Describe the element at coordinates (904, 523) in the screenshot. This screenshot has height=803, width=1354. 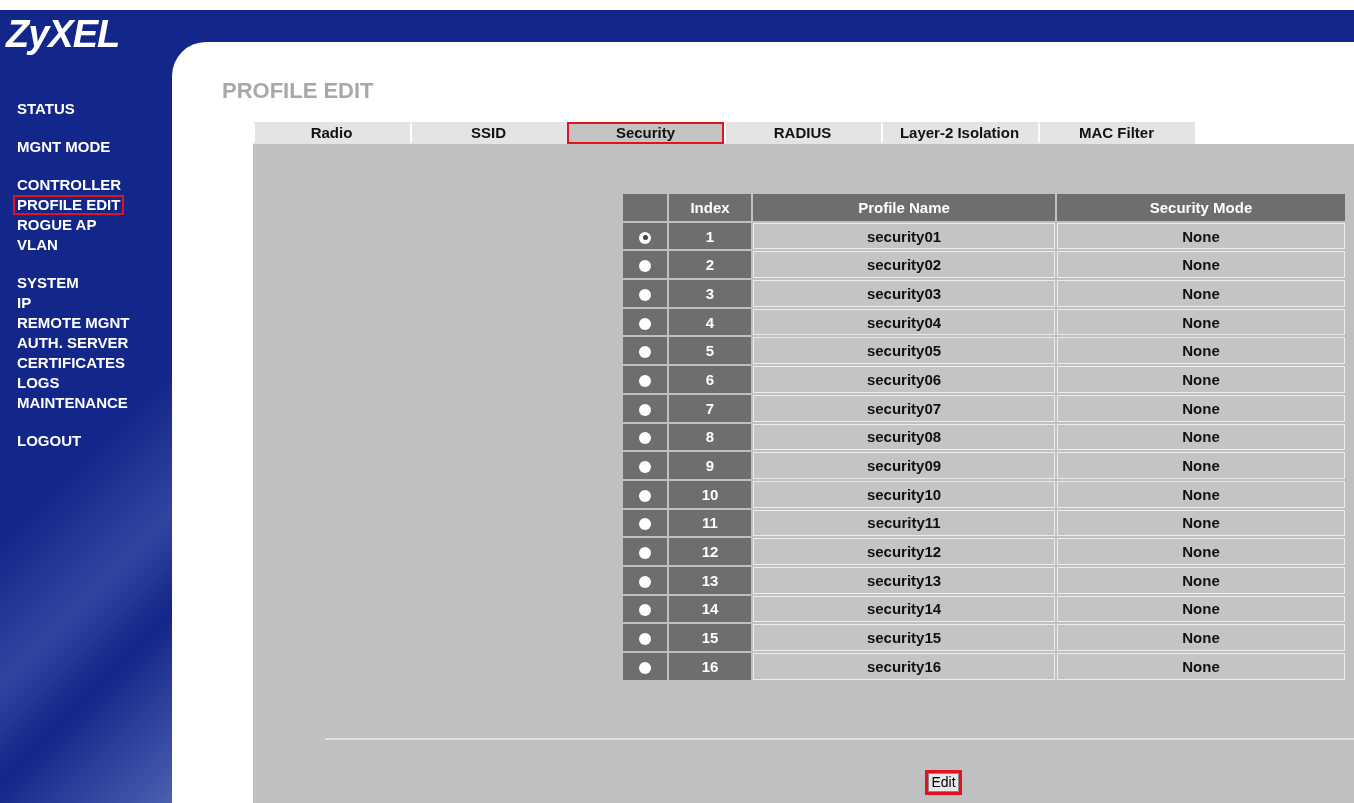
I see `table-cell: security11` at that location.